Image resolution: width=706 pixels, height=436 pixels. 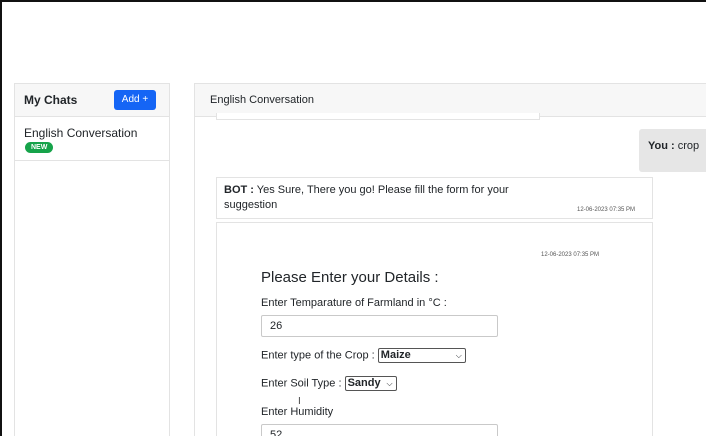 What do you see at coordinates (350, 277) in the screenshot?
I see `form-title: Please Enter your Details :` at bounding box center [350, 277].